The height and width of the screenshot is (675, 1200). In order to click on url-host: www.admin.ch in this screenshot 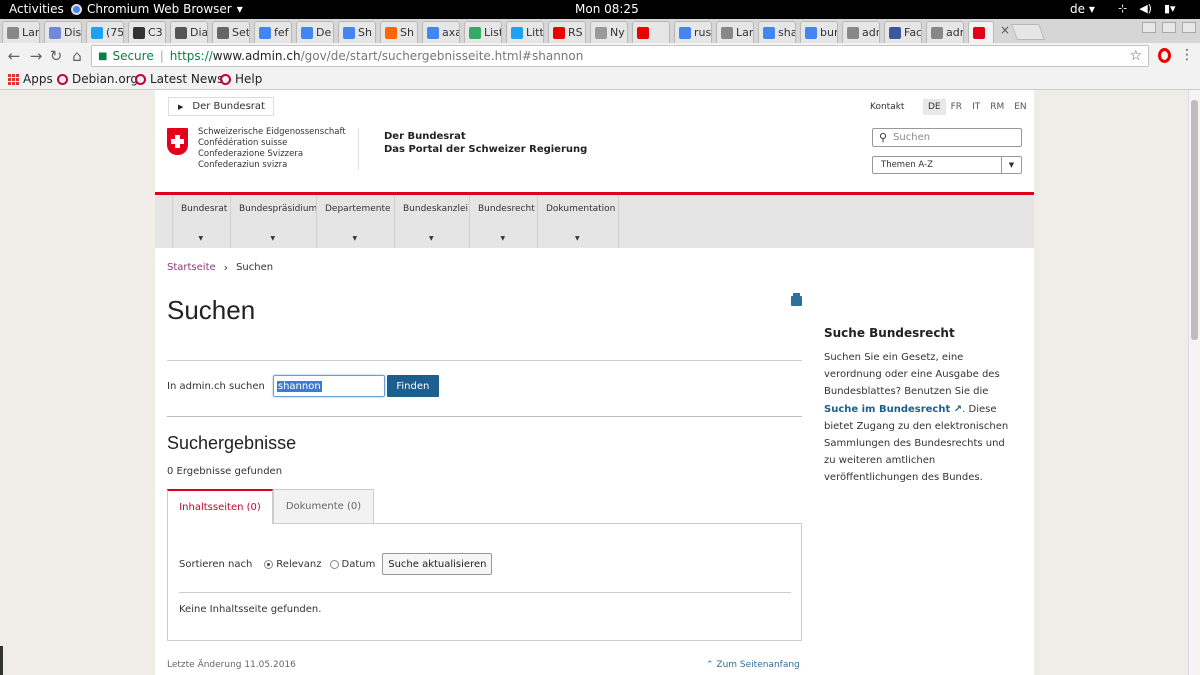, I will do `click(256, 56)`.